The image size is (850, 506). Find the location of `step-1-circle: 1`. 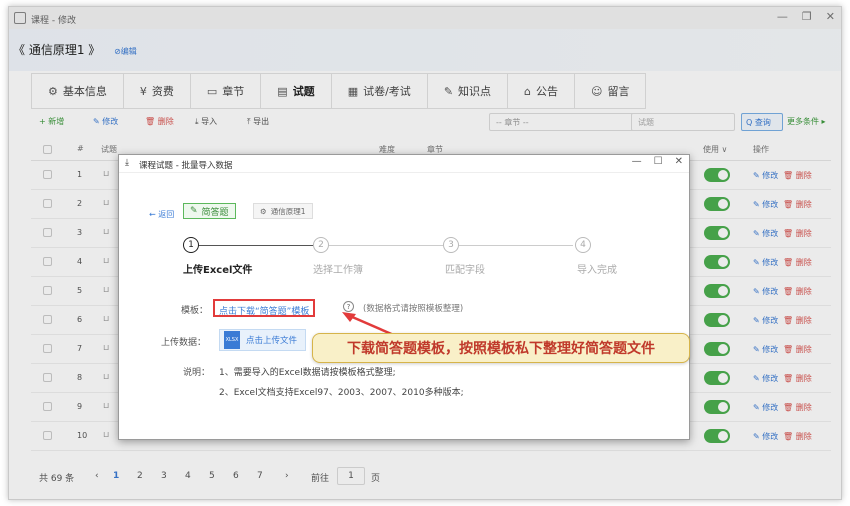

step-1-circle: 1 is located at coordinates (191, 245).